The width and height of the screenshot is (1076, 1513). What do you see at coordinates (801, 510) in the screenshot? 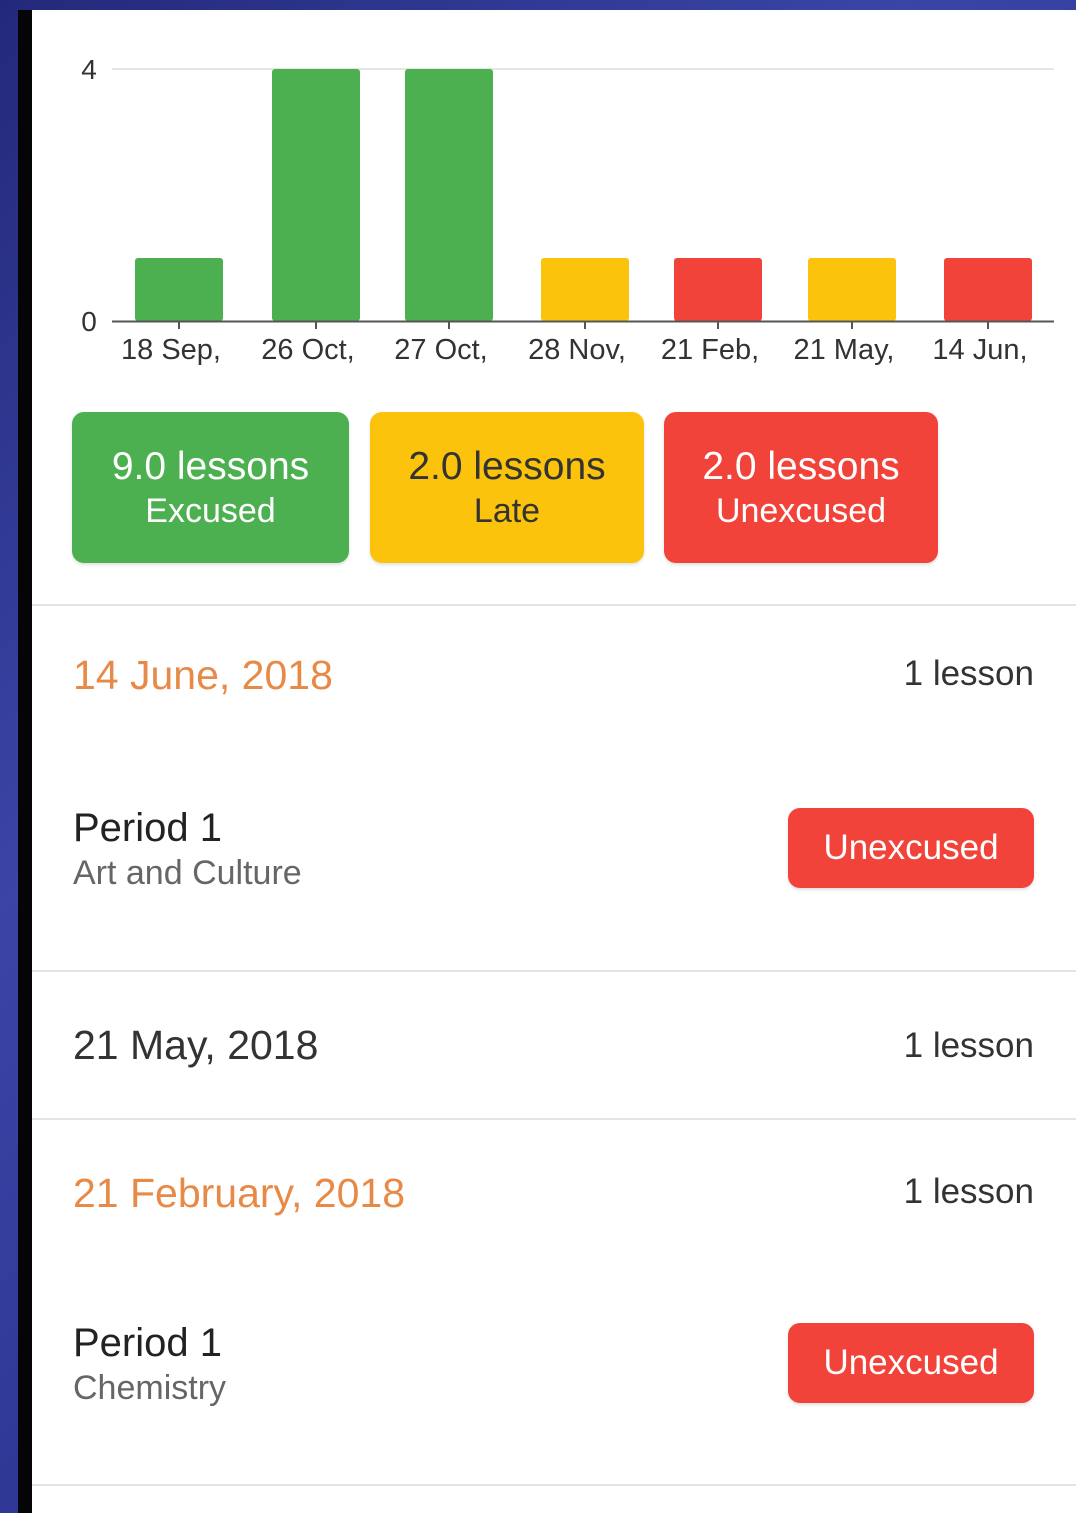
I see `unexcused-label: Unexcused` at bounding box center [801, 510].